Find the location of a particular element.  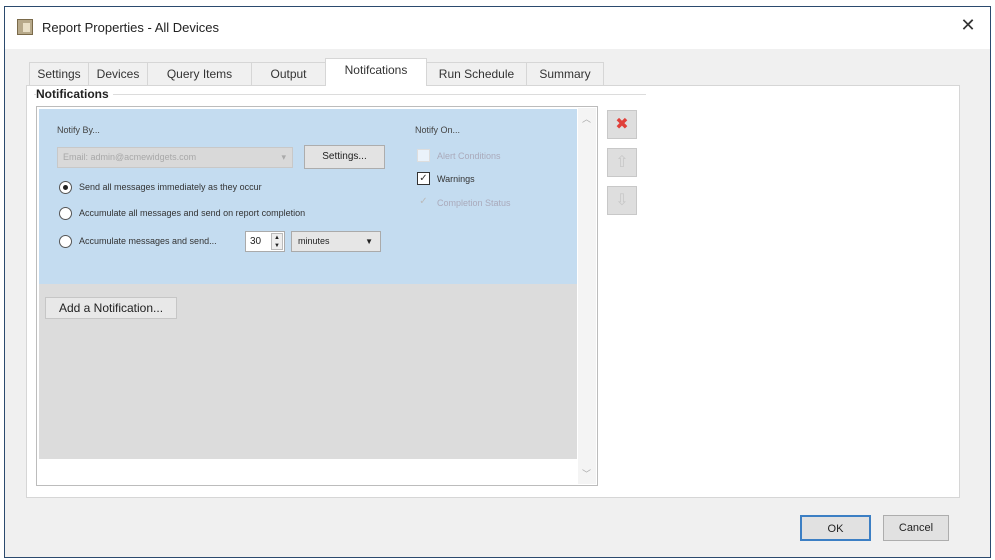

move-down-icon: ⇩ is located at coordinates (622, 200).